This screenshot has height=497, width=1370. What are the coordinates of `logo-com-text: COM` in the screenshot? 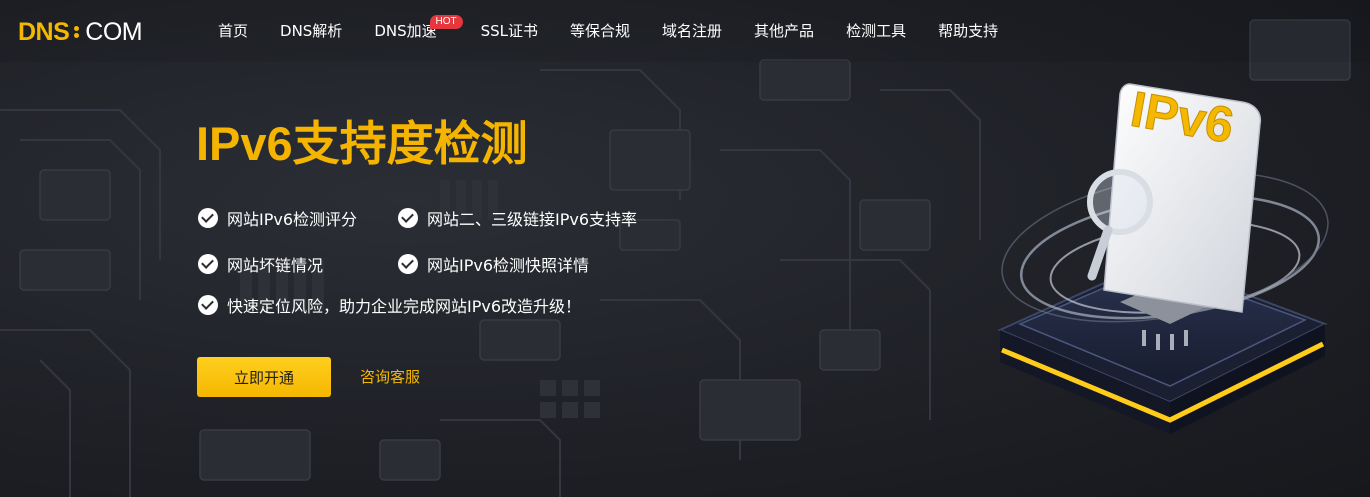 It's located at (114, 32).